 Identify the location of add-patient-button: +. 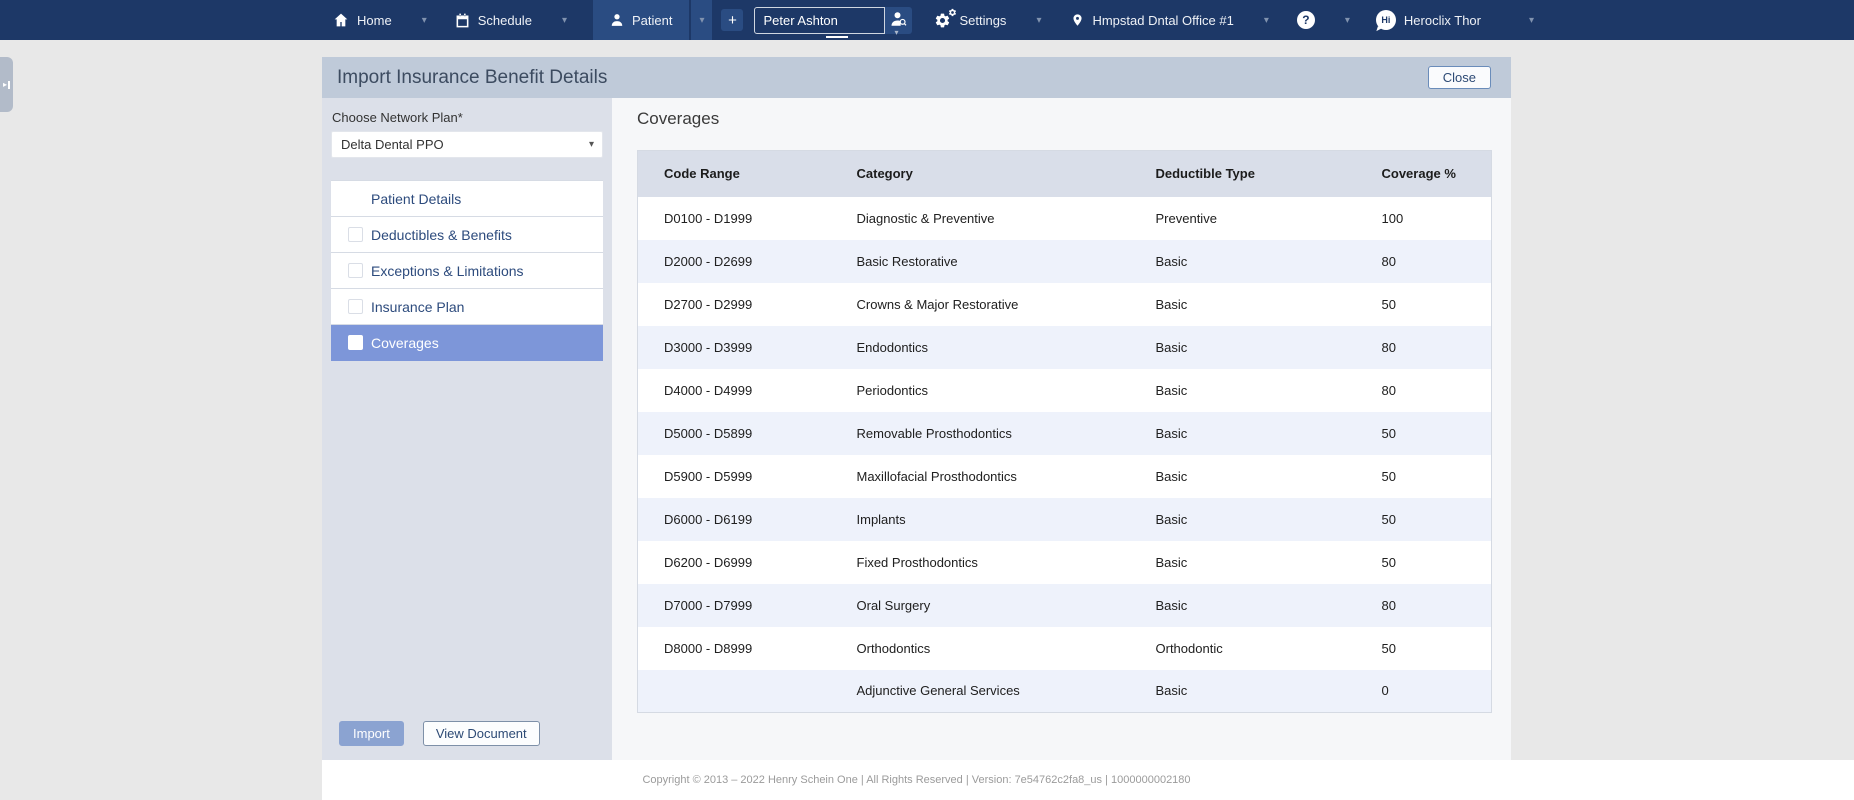
(732, 20).